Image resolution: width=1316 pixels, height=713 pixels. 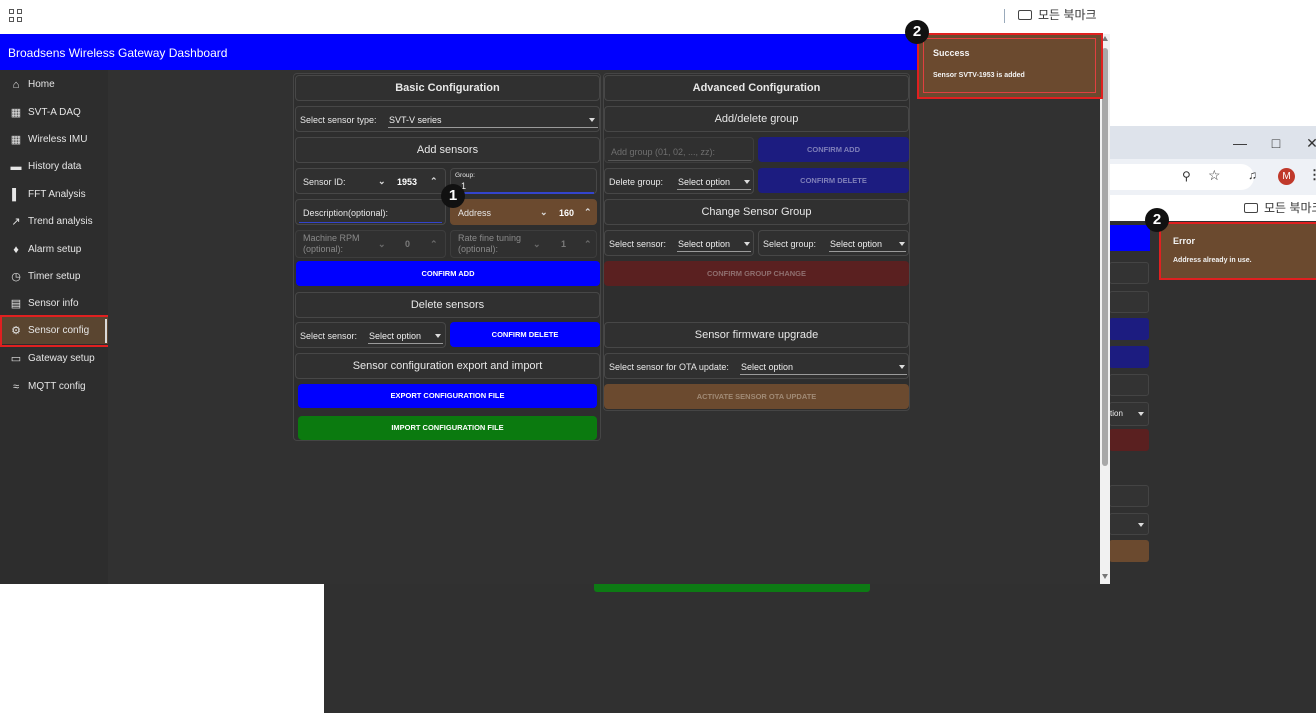 What do you see at coordinates (1276, 143) in the screenshot?
I see `maximize-icon: □` at bounding box center [1276, 143].